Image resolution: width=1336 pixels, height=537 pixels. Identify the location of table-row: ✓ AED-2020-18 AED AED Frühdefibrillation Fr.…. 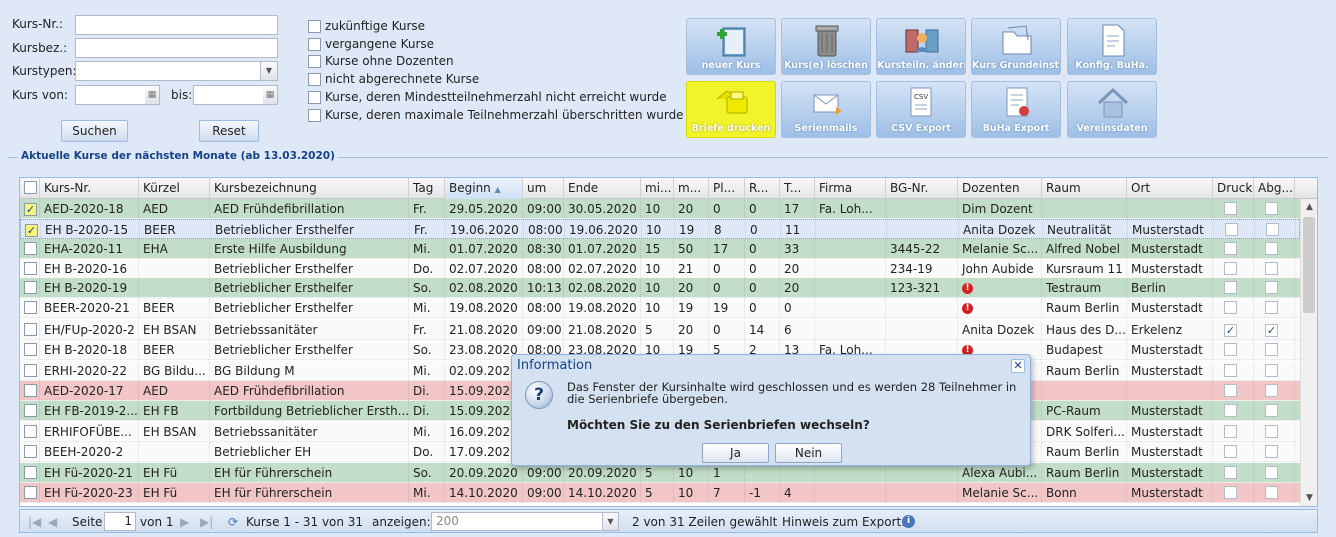
(660, 209).